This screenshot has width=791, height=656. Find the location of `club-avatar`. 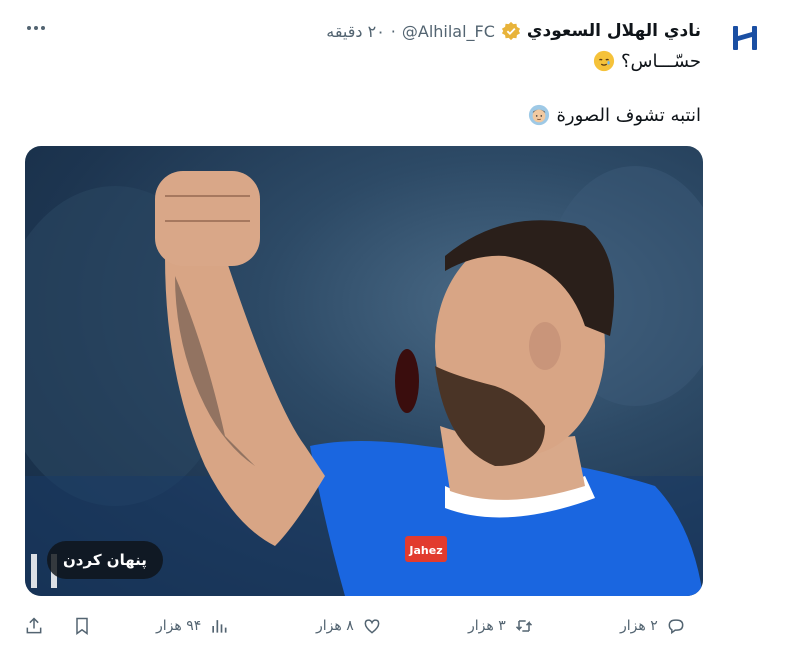

club-avatar is located at coordinates (745, 38).